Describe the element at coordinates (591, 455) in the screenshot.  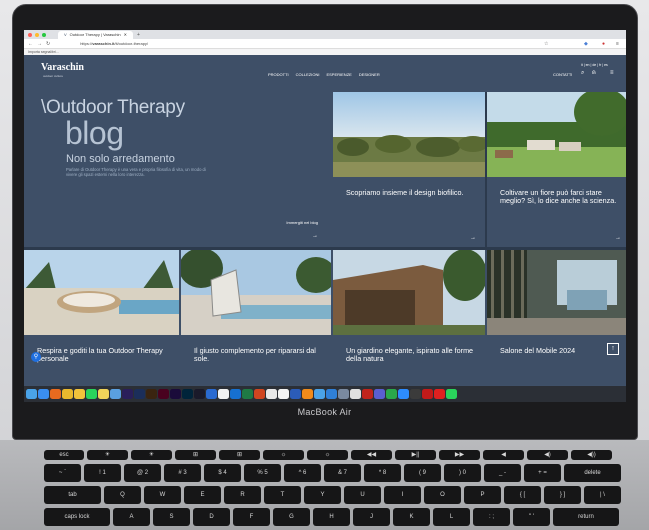
I see `key-: ◀))` at that location.